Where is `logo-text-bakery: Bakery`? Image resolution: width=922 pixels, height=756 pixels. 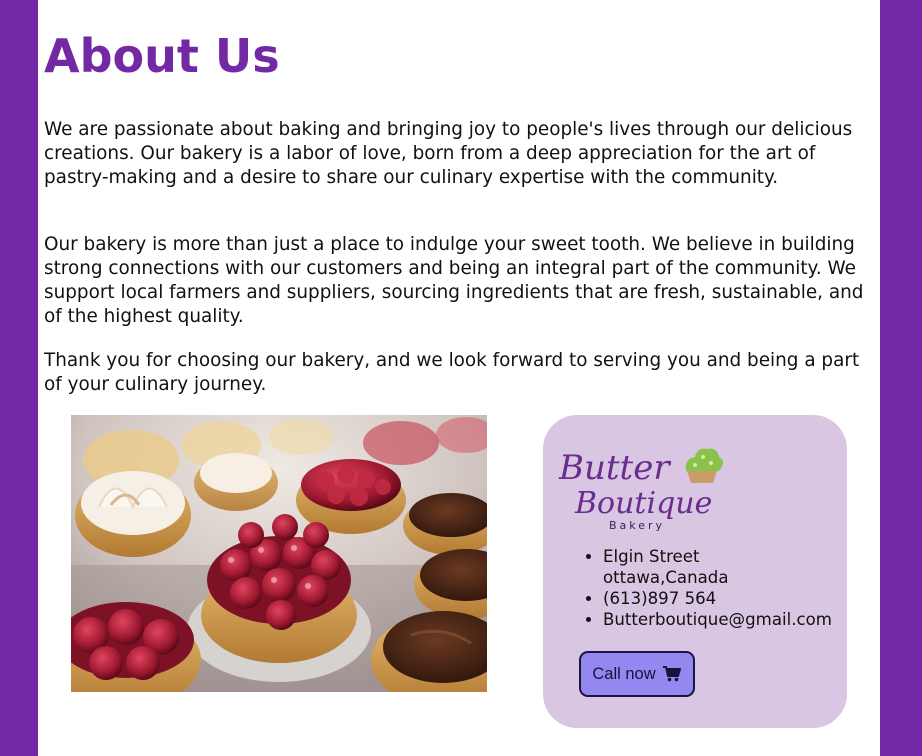
logo-text-bakery: Bakery is located at coordinates (637, 525).